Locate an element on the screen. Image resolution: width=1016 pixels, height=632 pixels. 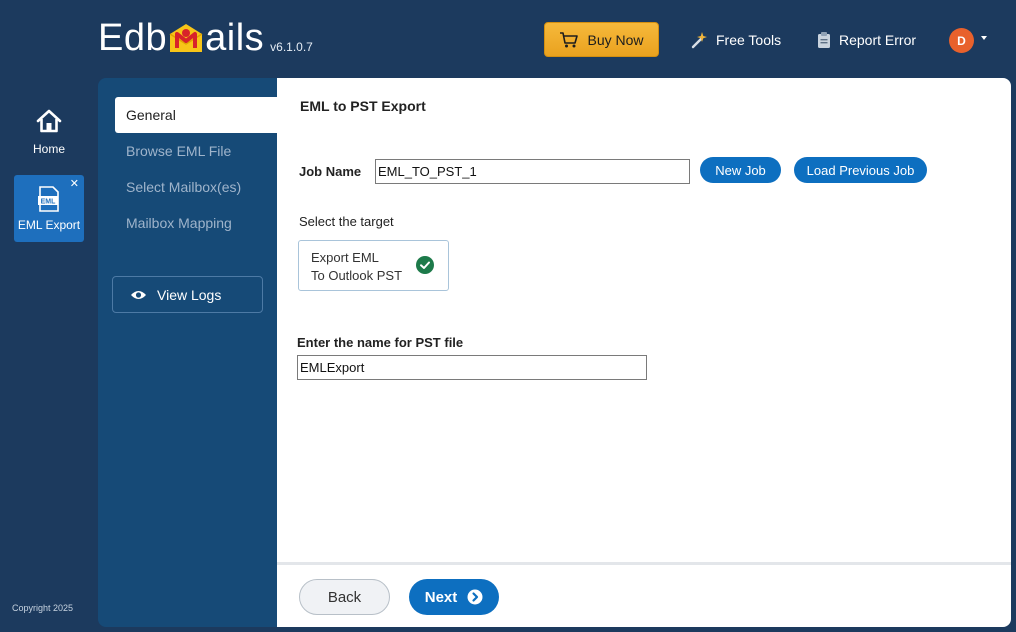
back-button: Back is located at coordinates (344, 597).